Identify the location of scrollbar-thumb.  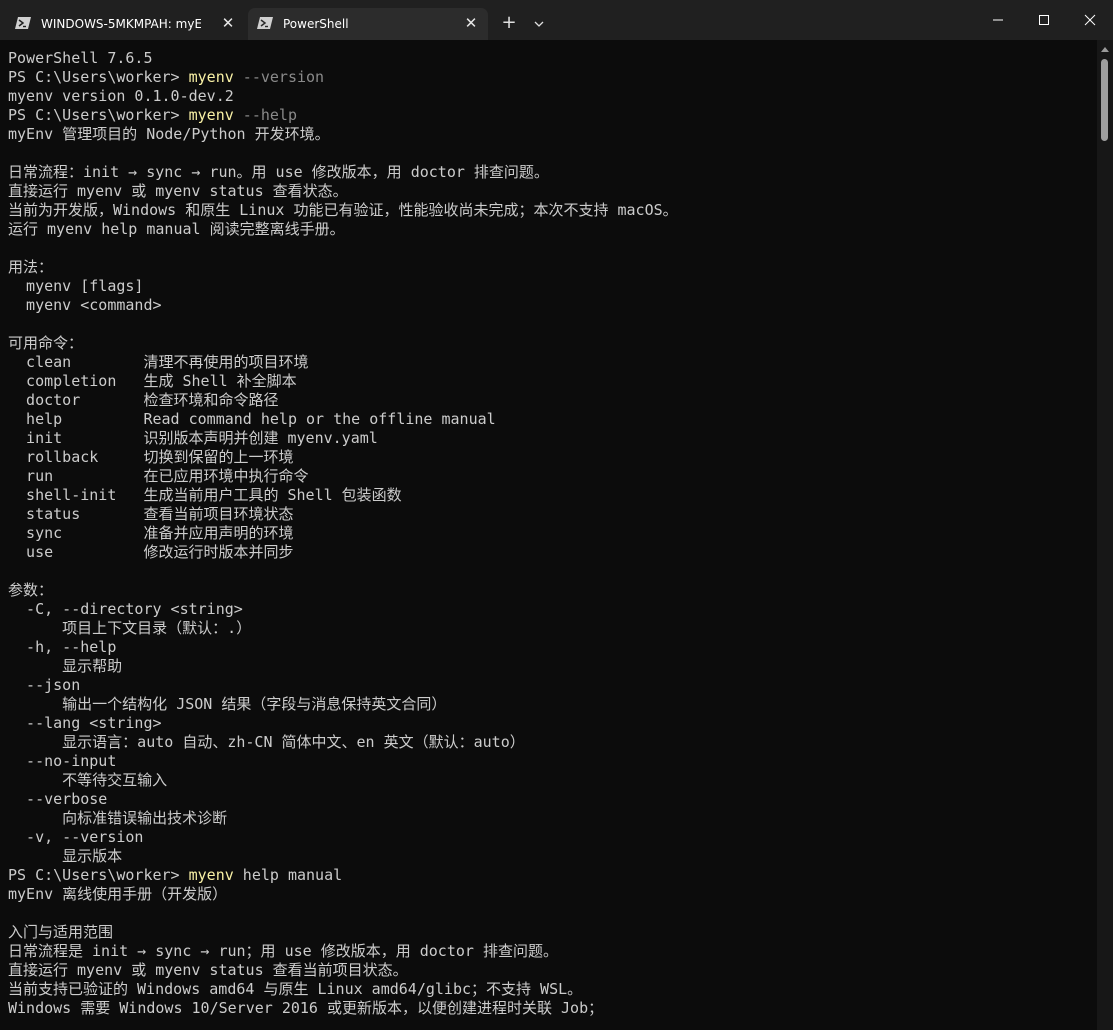
(1104, 100).